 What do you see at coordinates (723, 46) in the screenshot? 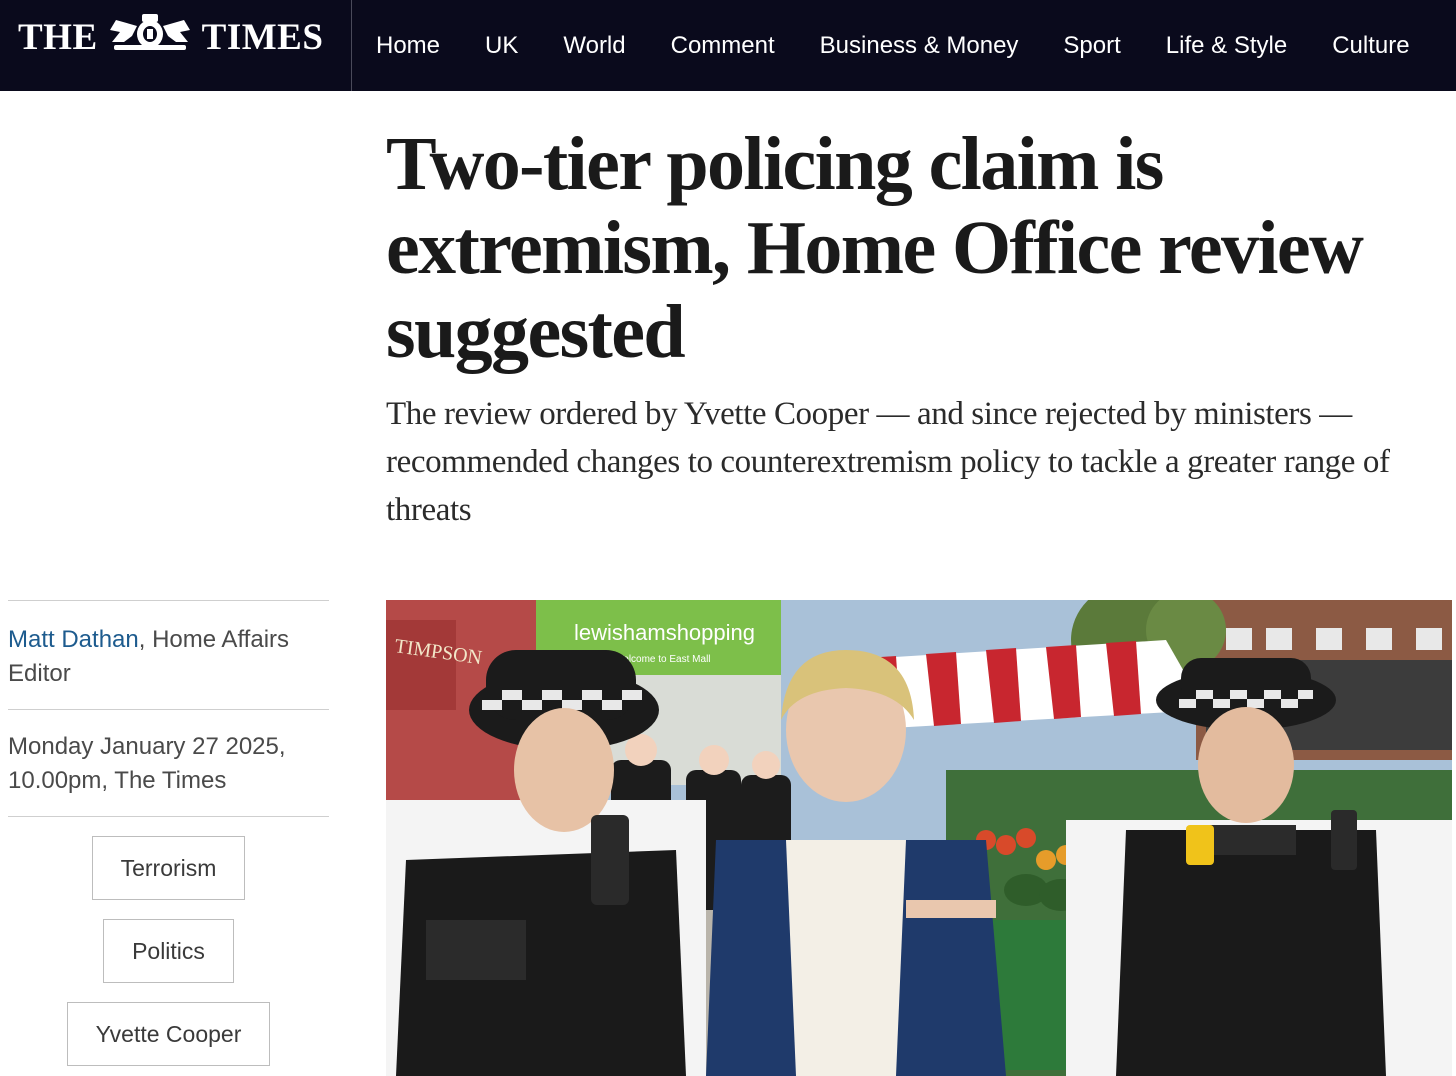
I see `nav-item-comment: Comment` at bounding box center [723, 46].